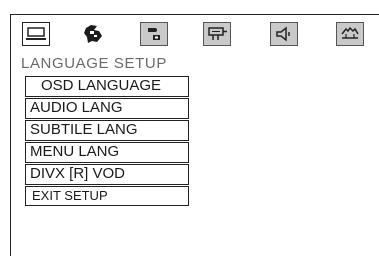 Image resolution: width=379 pixels, height=256 pixels. What do you see at coordinates (107, 108) in the screenshot?
I see `menu-item-audio-lang: AUDIO LANG` at bounding box center [107, 108].